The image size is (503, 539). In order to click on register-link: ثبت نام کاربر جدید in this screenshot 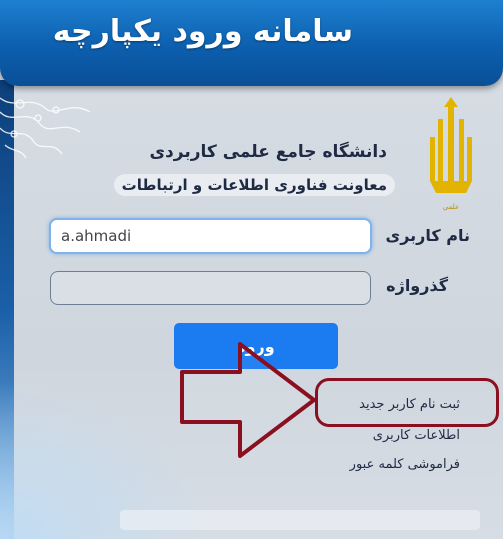, I will do `click(409, 404)`.